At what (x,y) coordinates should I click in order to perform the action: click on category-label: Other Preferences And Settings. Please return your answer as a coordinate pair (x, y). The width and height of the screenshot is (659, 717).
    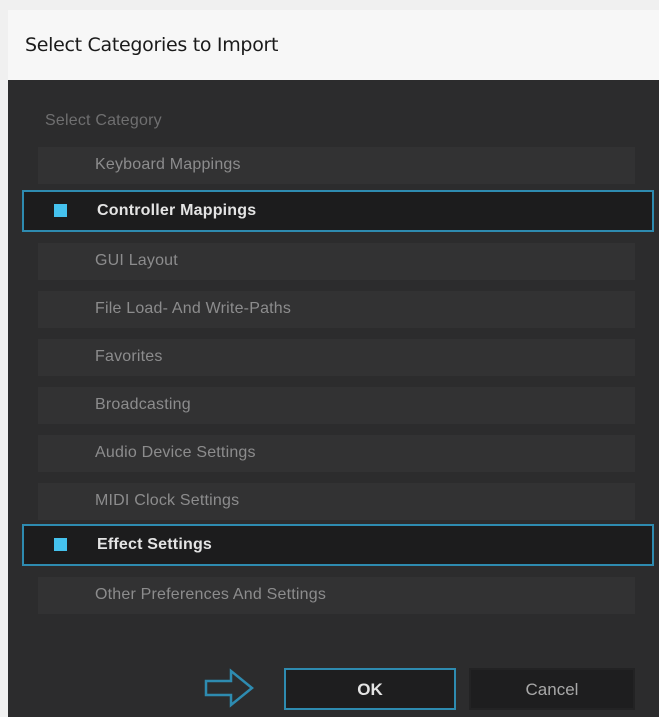
    Looking at the image, I should click on (211, 594).